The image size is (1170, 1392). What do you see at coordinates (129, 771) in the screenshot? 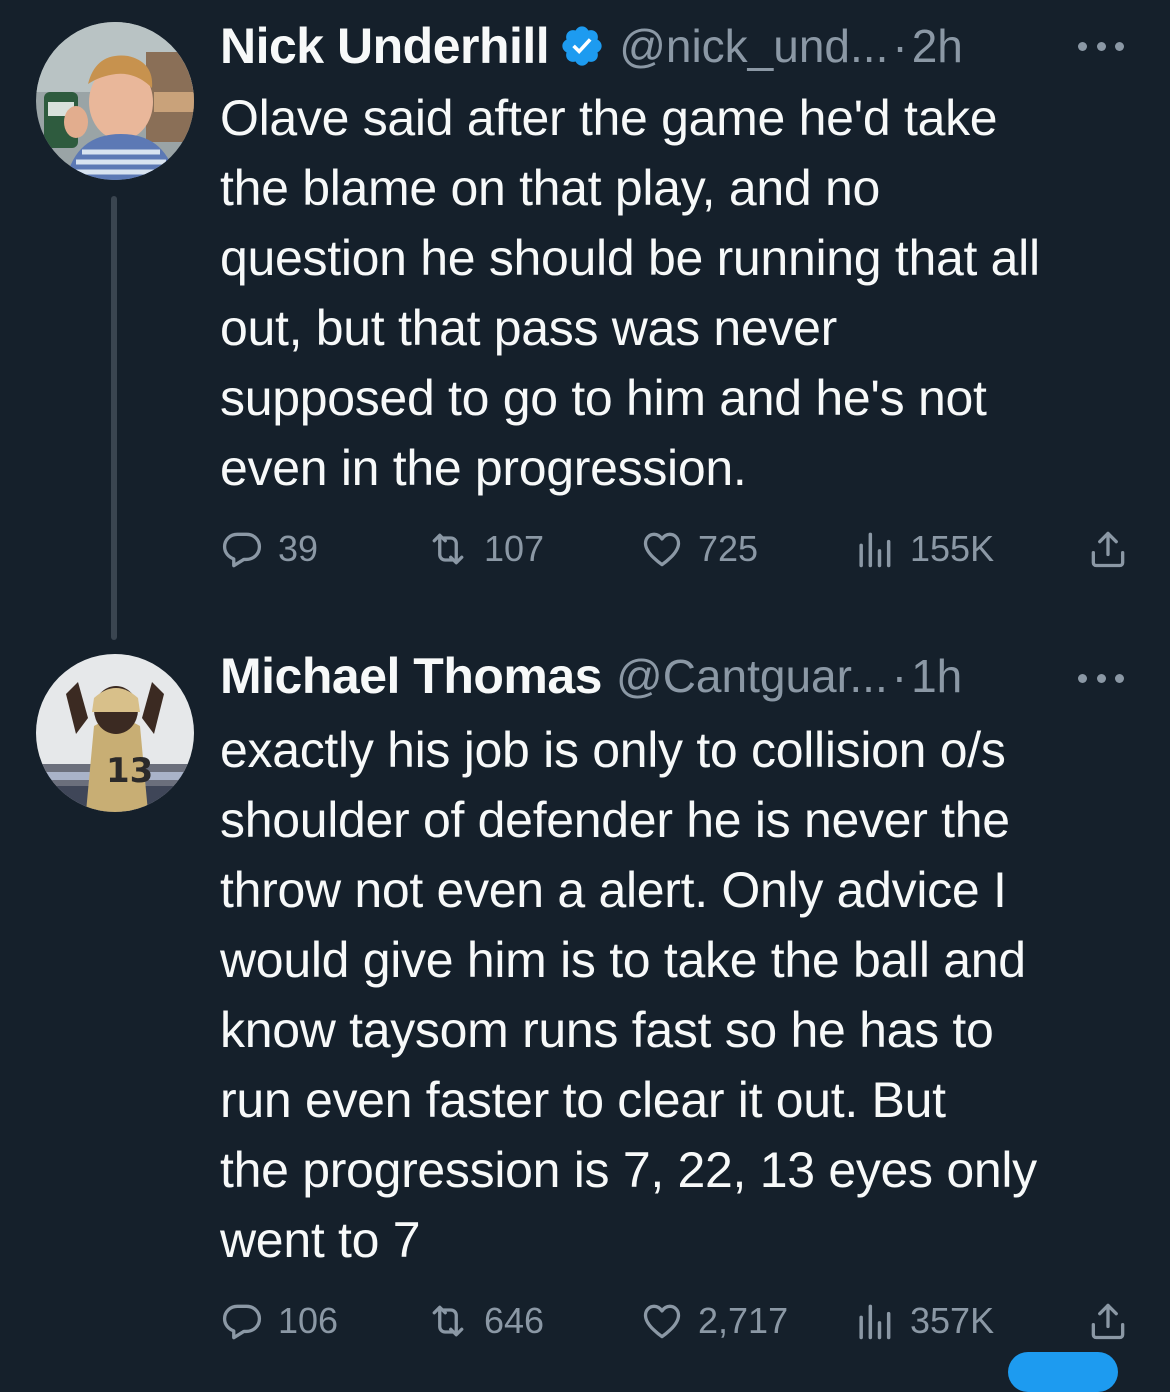
I see `svg-text: 13` at bounding box center [129, 771].